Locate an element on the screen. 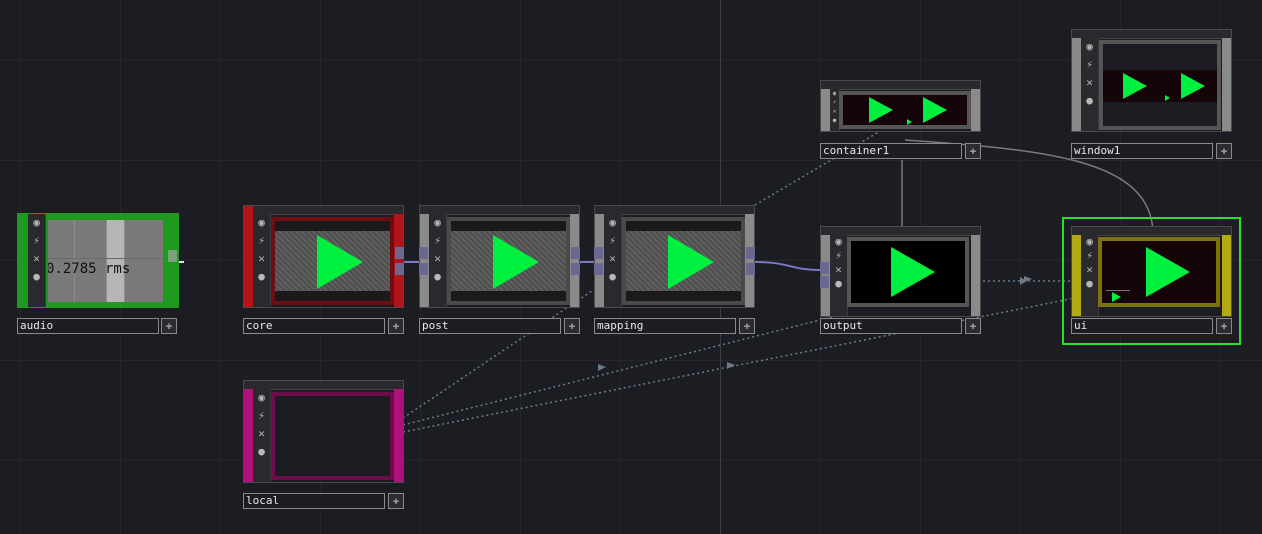  node-ui: ◉ ⚡ ✕ ● ui ✚ is located at coordinates (1151, 280).